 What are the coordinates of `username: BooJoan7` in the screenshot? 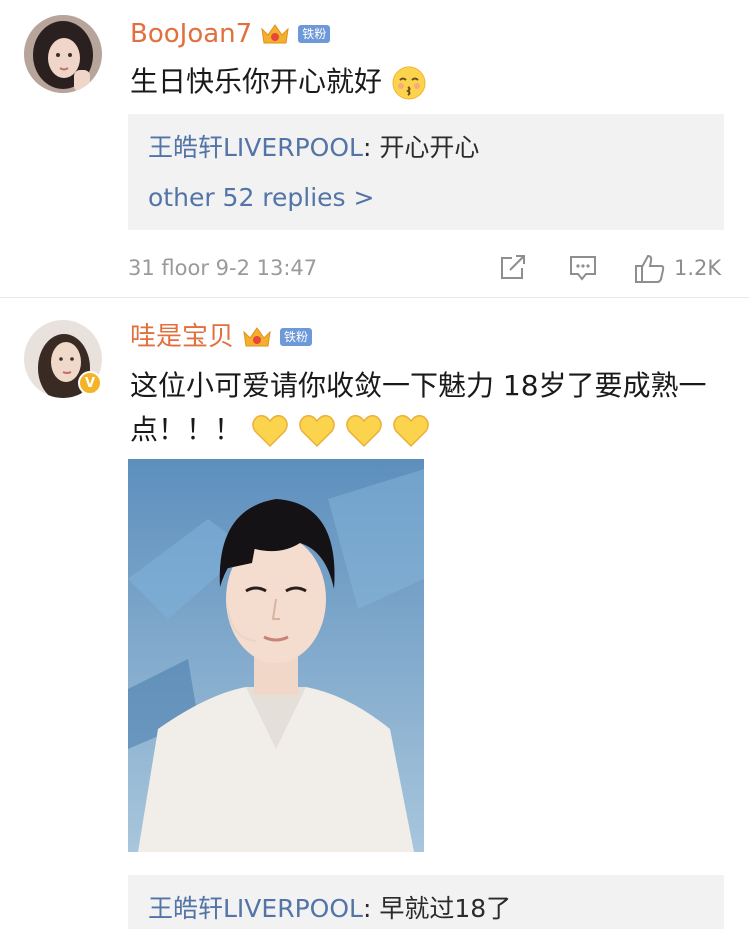 It's located at (191, 34).